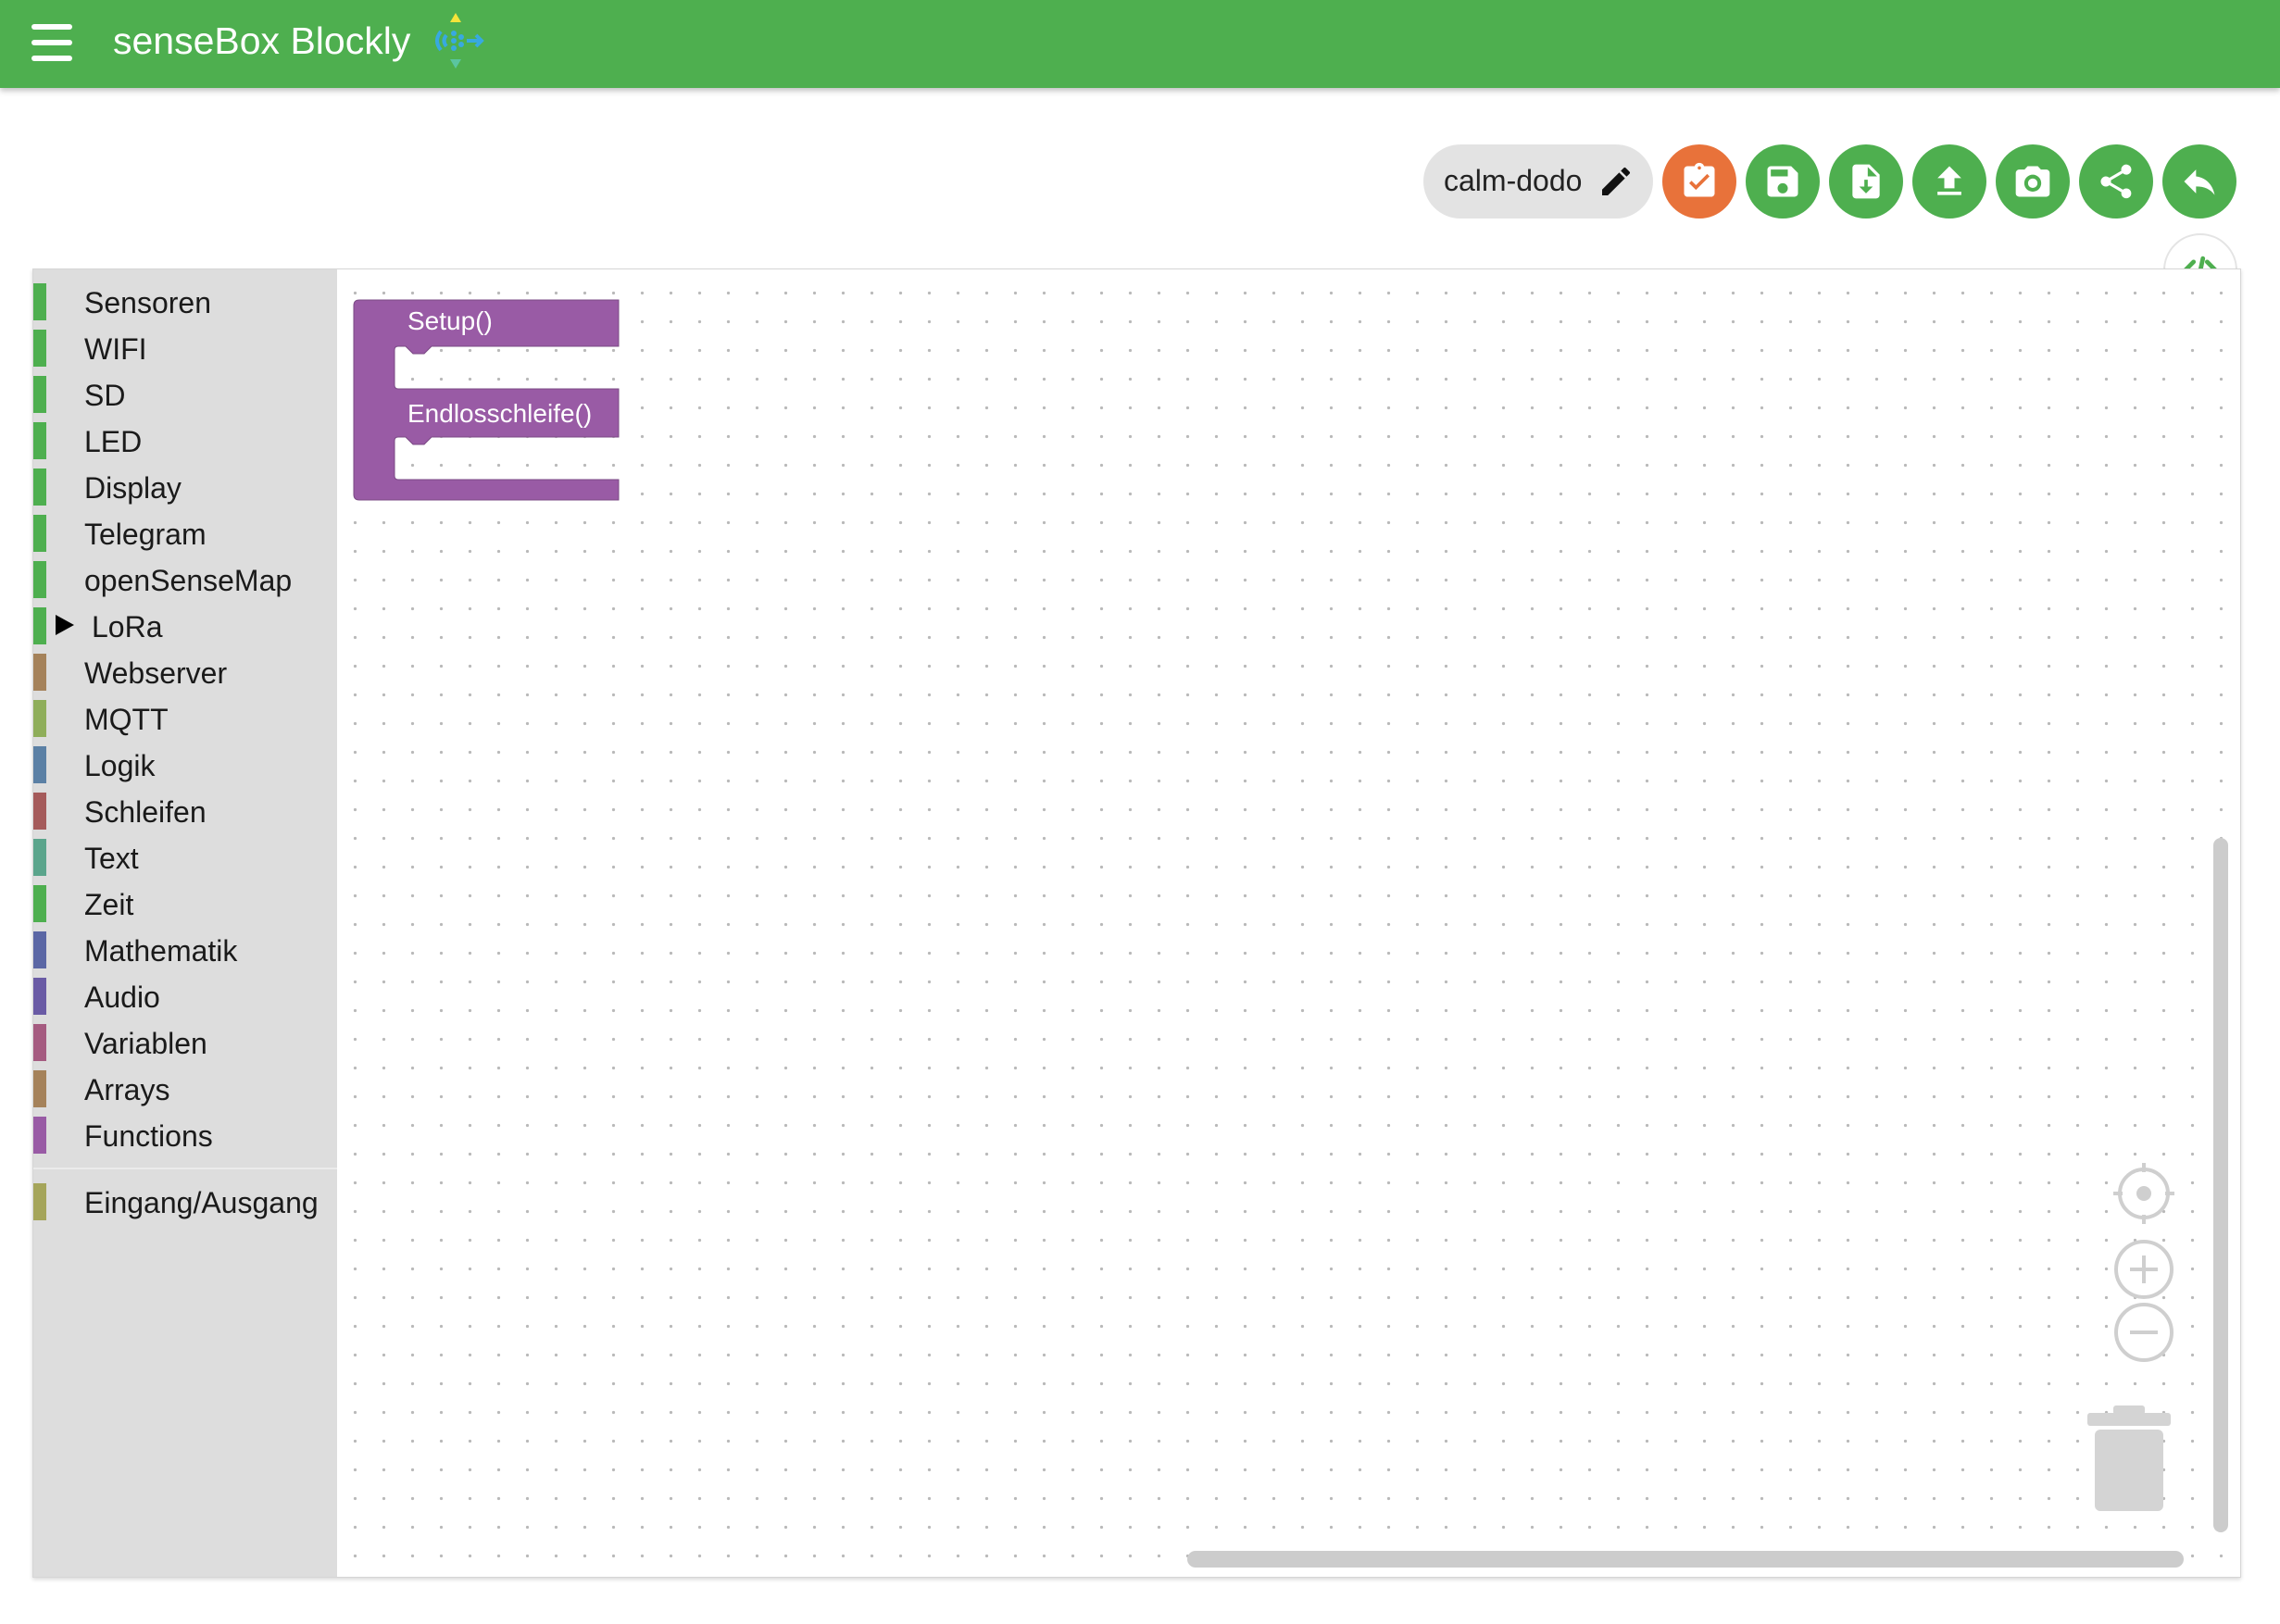  I want to click on category-label: Functions, so click(148, 1136).